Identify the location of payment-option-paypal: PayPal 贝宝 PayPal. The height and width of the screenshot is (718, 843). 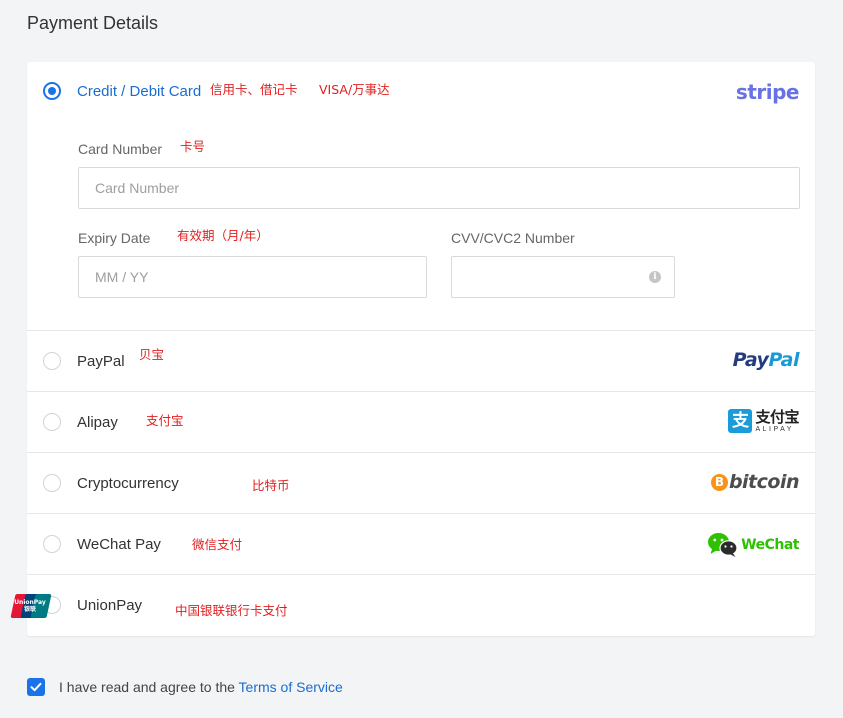
(421, 360).